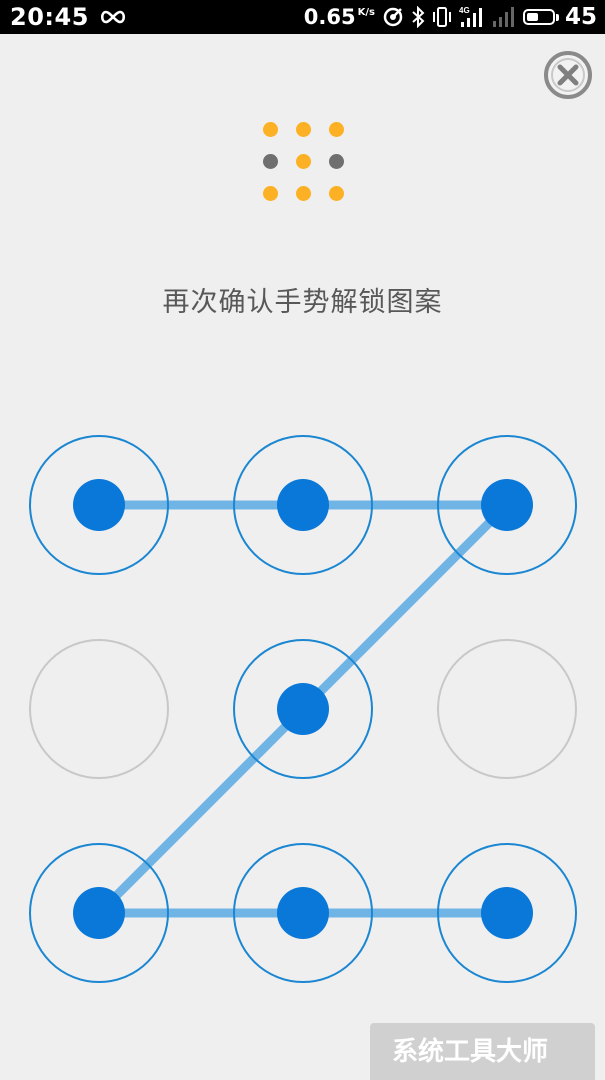 The height and width of the screenshot is (1080, 605). I want to click on watermark-text: 系统工具大师, so click(470, 1052).